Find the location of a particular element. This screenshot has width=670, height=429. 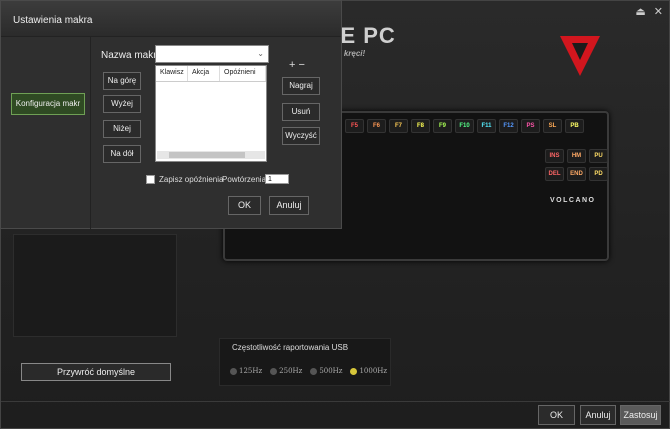

usb-option-500: 500Hz is located at coordinates (326, 371).